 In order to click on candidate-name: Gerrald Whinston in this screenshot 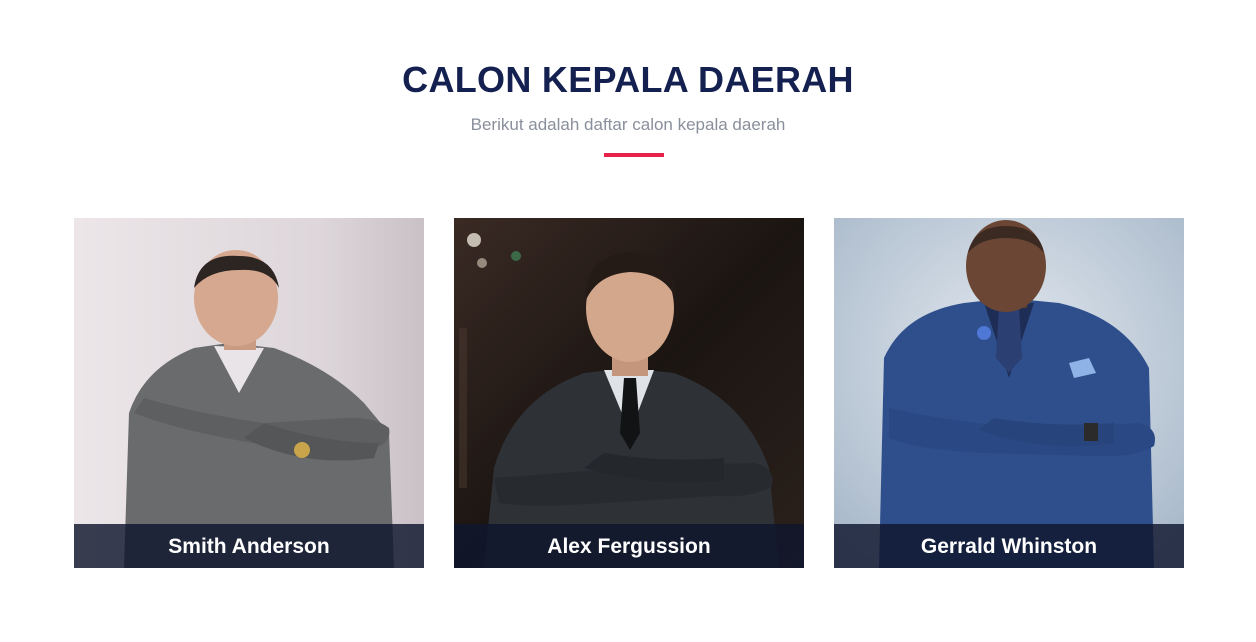, I will do `click(1009, 546)`.